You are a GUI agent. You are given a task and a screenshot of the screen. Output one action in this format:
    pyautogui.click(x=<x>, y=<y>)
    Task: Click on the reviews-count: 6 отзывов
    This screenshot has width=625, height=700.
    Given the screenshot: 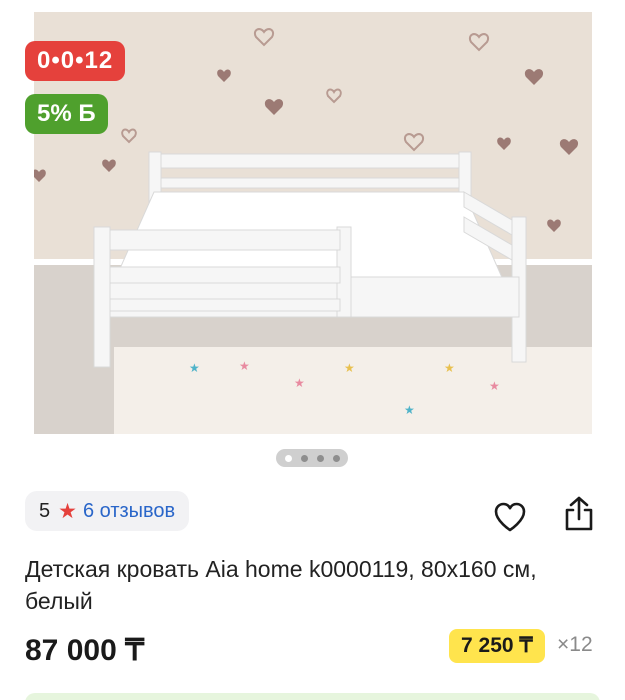 What is the action you would take?
    pyautogui.click(x=129, y=511)
    